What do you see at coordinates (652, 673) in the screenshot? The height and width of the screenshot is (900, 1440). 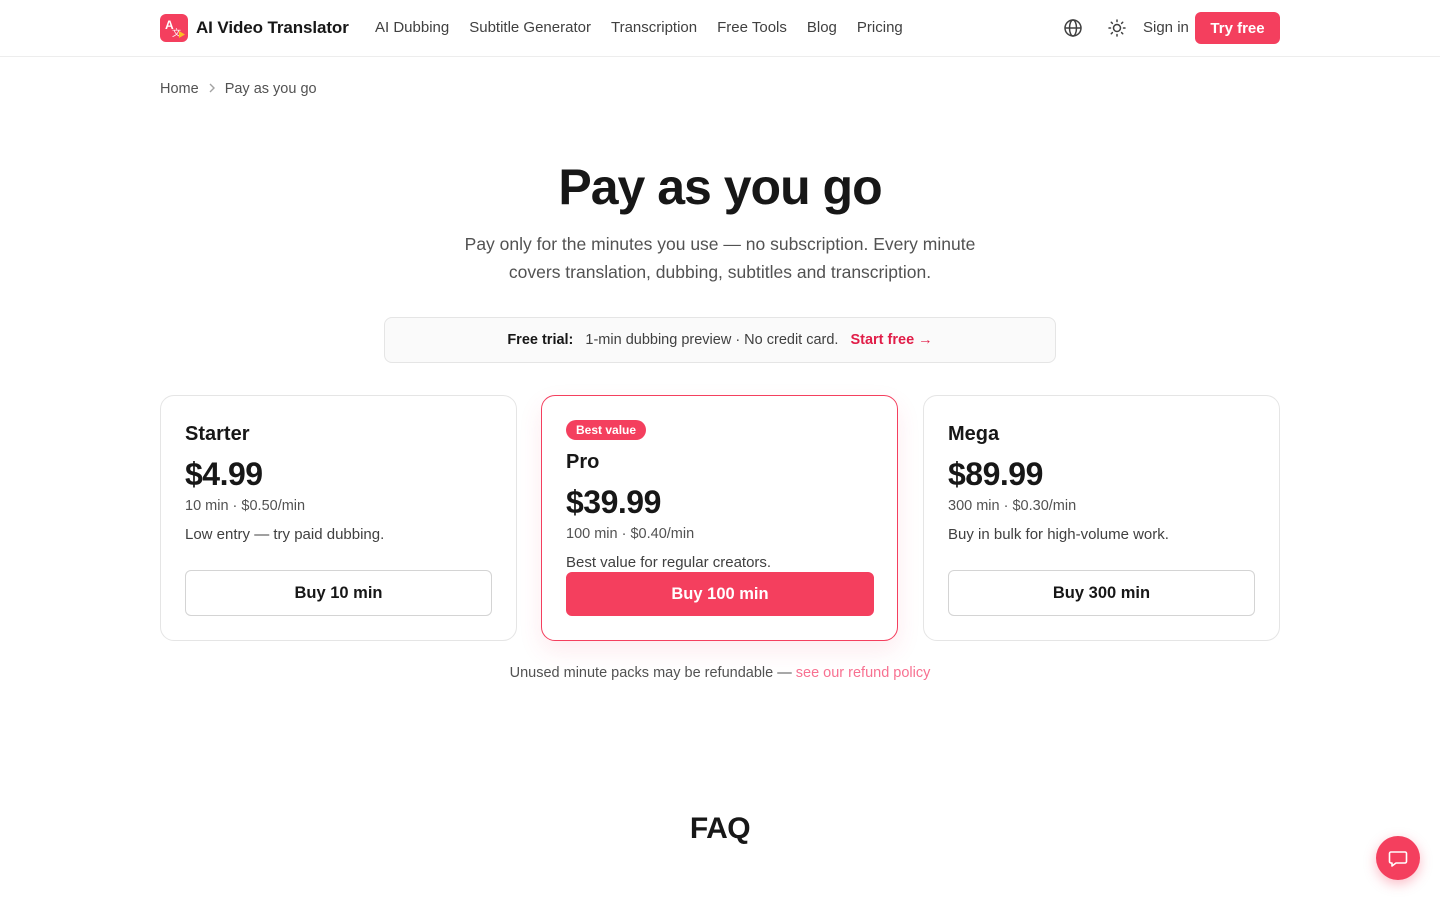 I see `refund-text: Unused minute packs may be refundable —` at bounding box center [652, 673].